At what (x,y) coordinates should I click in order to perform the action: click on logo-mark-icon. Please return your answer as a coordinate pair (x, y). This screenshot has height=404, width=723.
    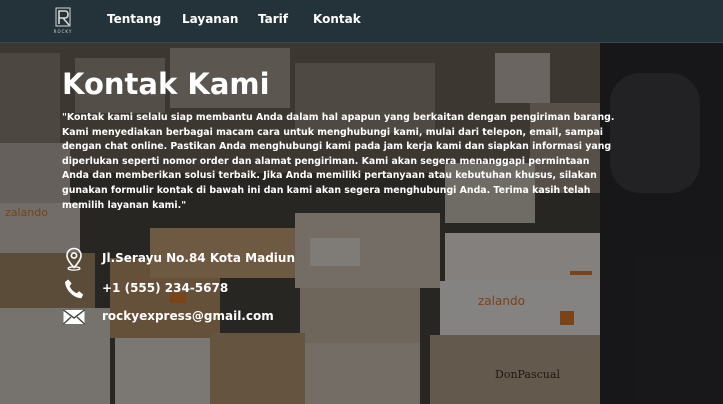
    Looking at the image, I should click on (63, 17).